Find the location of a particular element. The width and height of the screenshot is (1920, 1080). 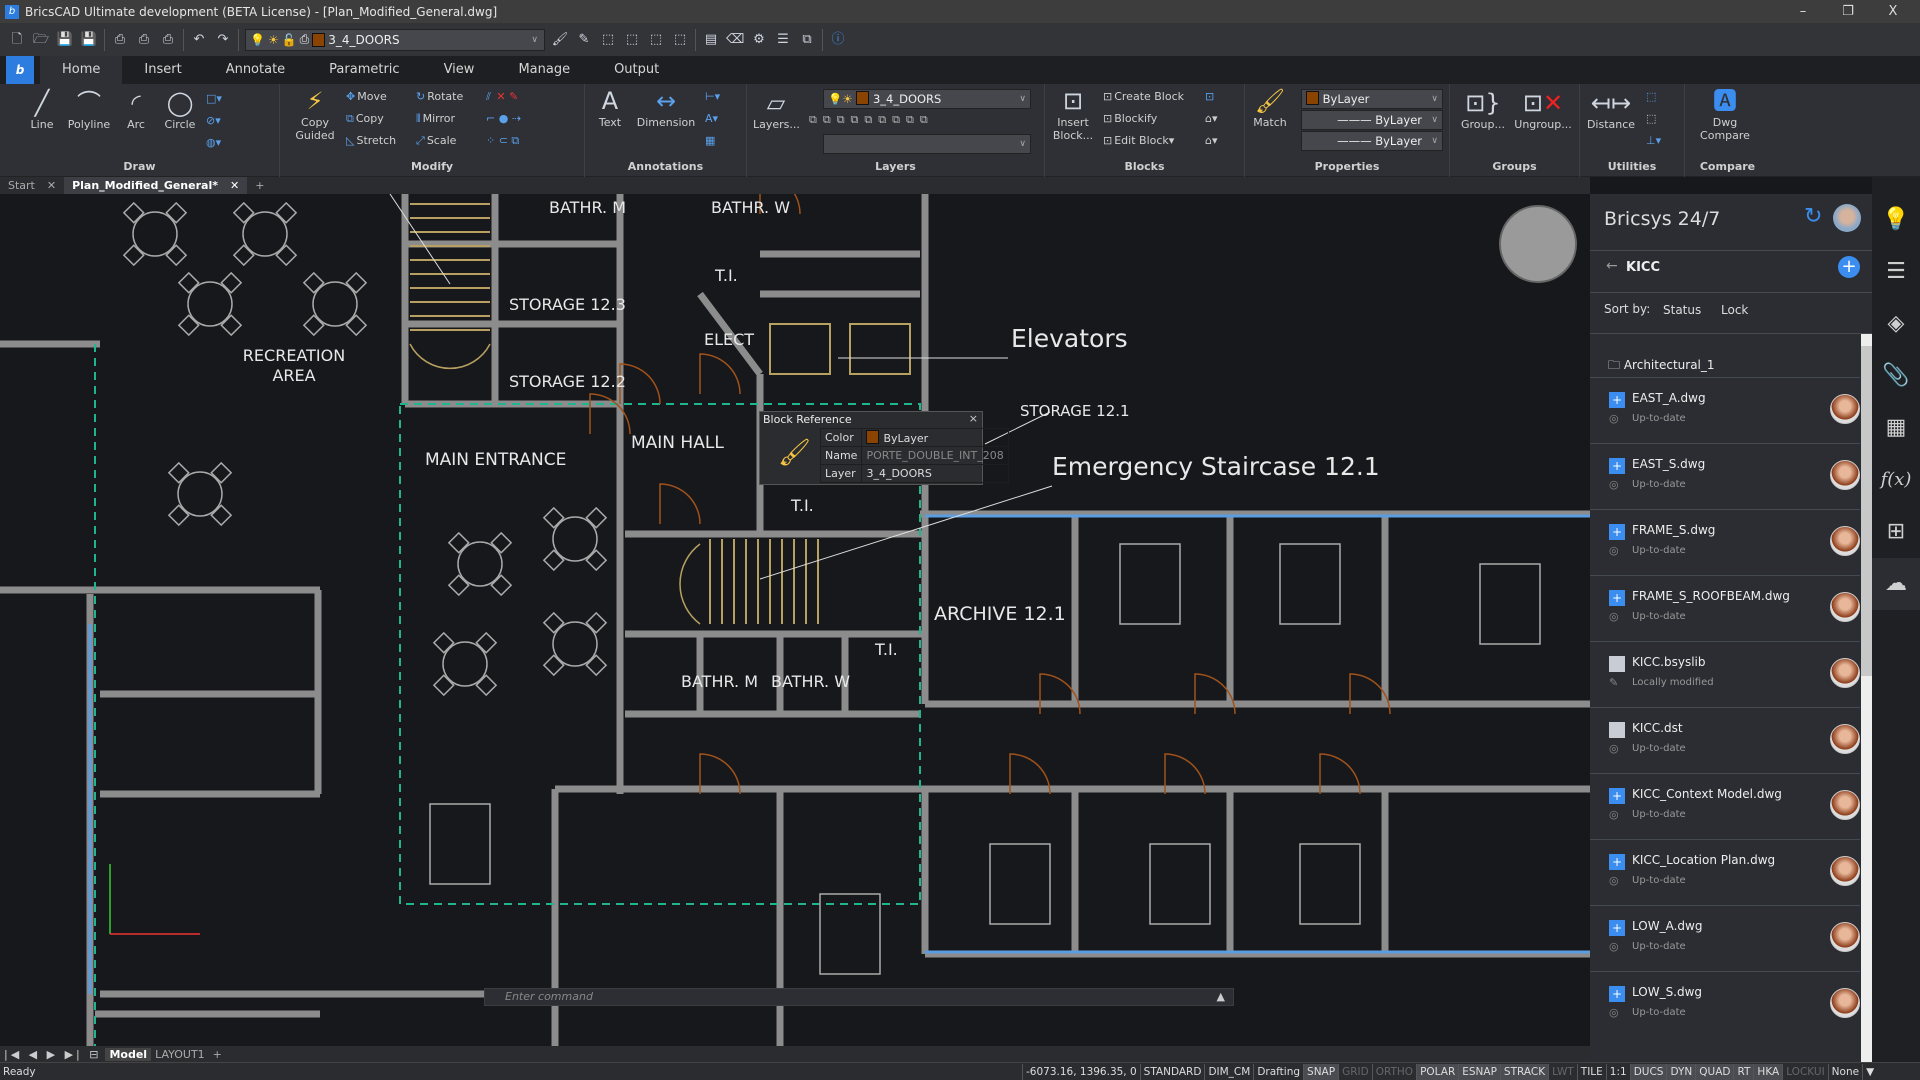

settings-icon: ⚙ is located at coordinates (759, 40).